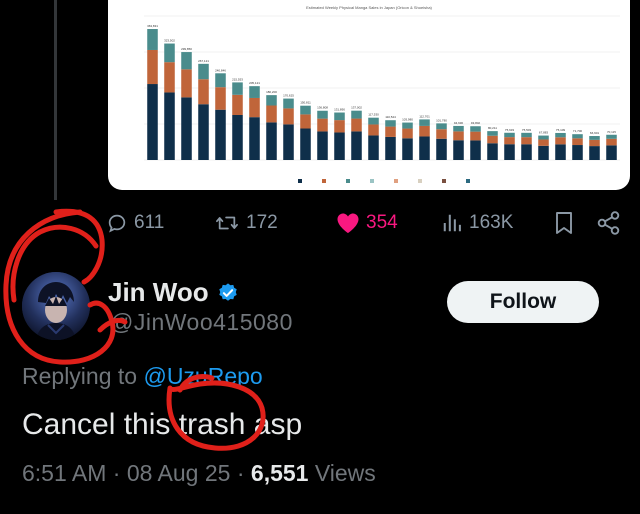 Image resolution: width=640 pixels, height=514 pixels. What do you see at coordinates (345, 473) in the screenshot?
I see `post-views-label: Views` at bounding box center [345, 473].